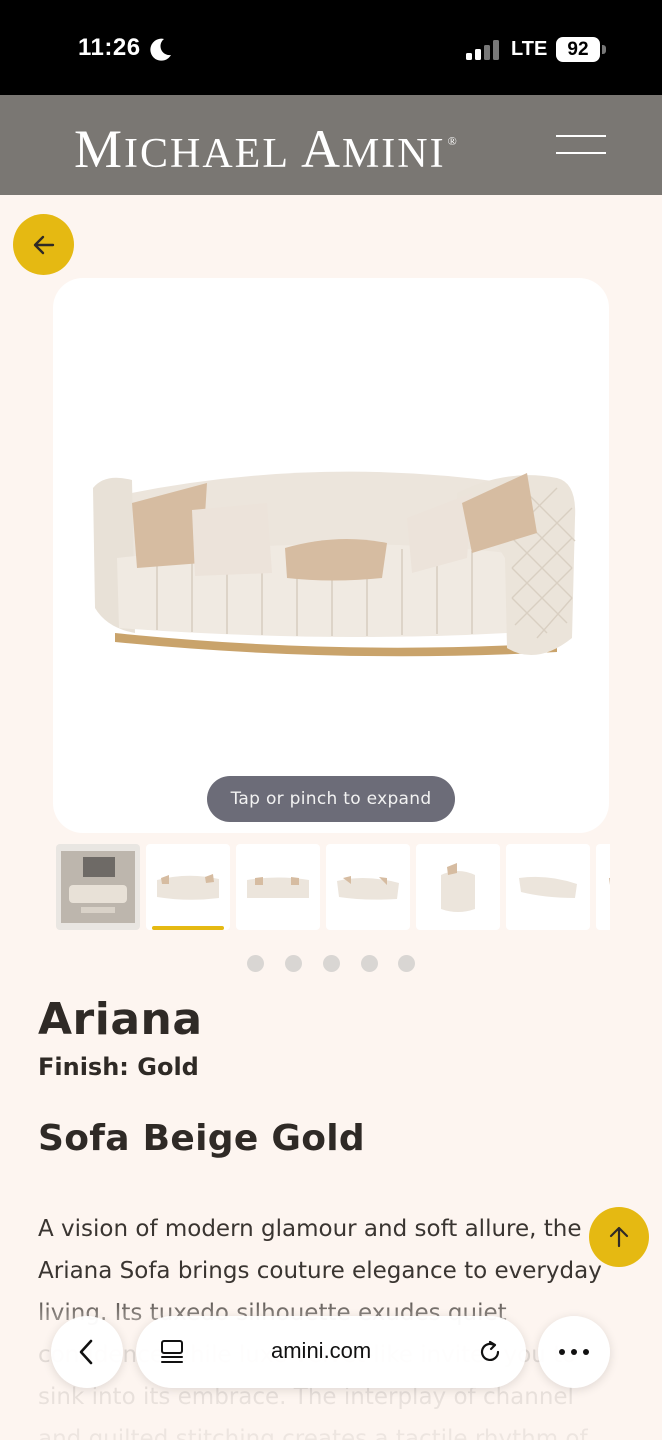 Image resolution: width=662 pixels, height=1440 pixels. Describe the element at coordinates (201, 1138) in the screenshot. I see `product-title: Sofa Beige Gold` at that location.